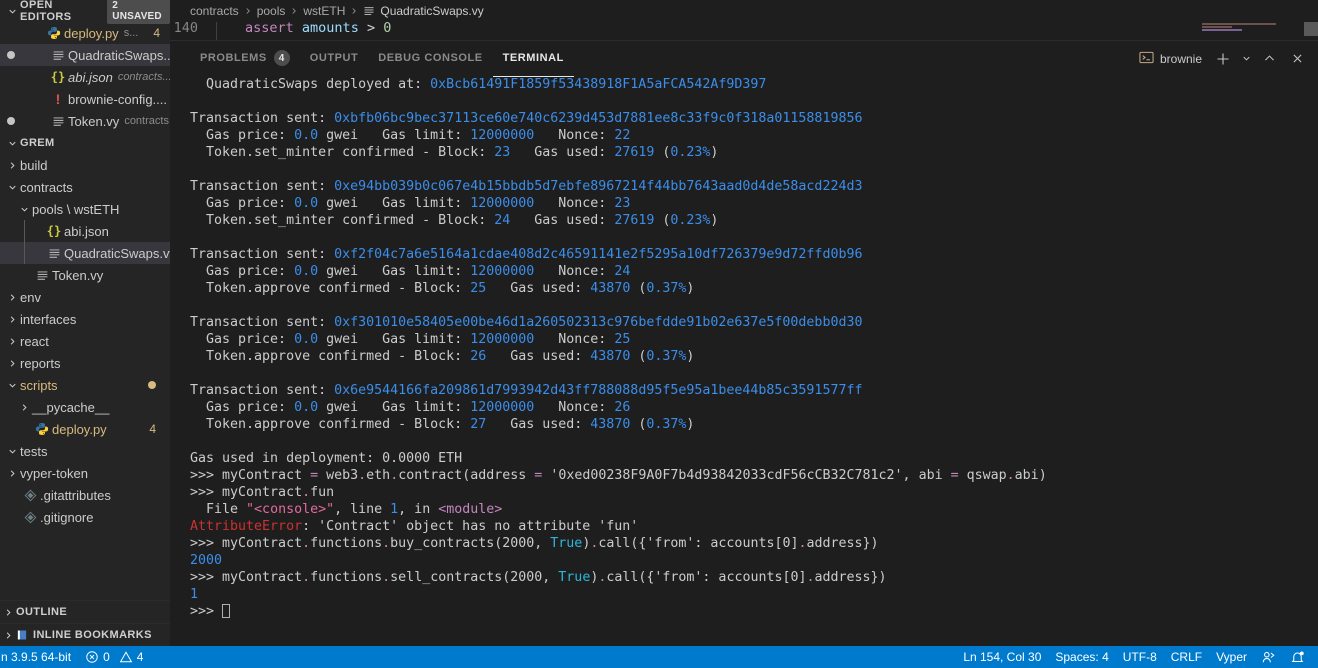 The height and width of the screenshot is (668, 1318). What do you see at coordinates (1297, 59) in the screenshot?
I see `close-panel-button` at bounding box center [1297, 59].